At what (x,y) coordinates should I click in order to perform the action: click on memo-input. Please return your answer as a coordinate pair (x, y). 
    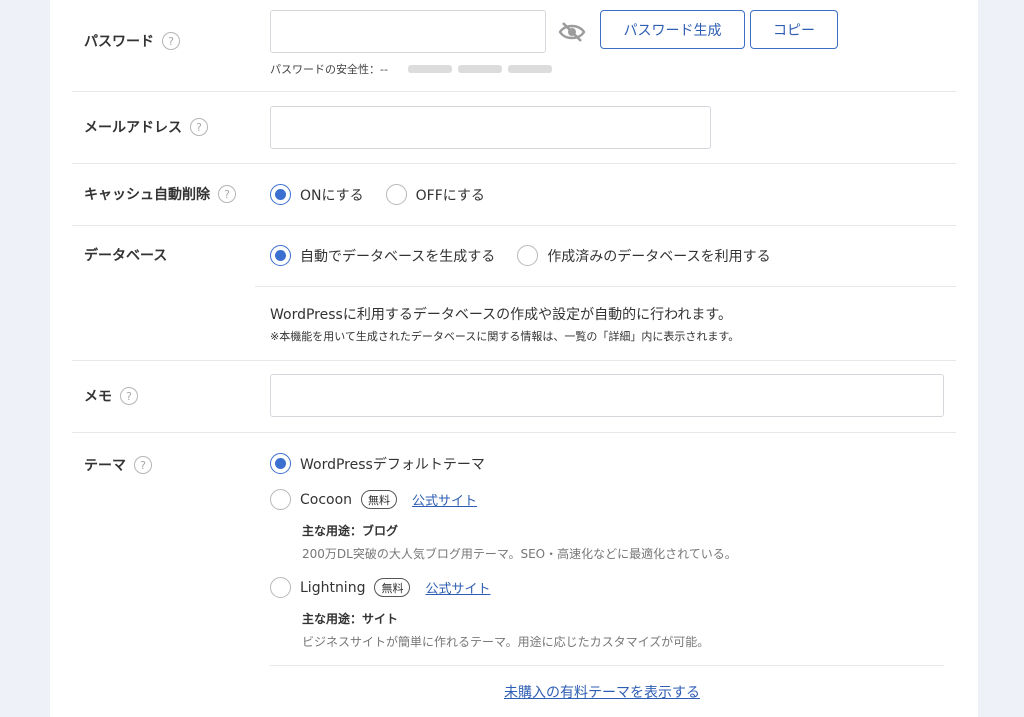
    Looking at the image, I should click on (607, 395).